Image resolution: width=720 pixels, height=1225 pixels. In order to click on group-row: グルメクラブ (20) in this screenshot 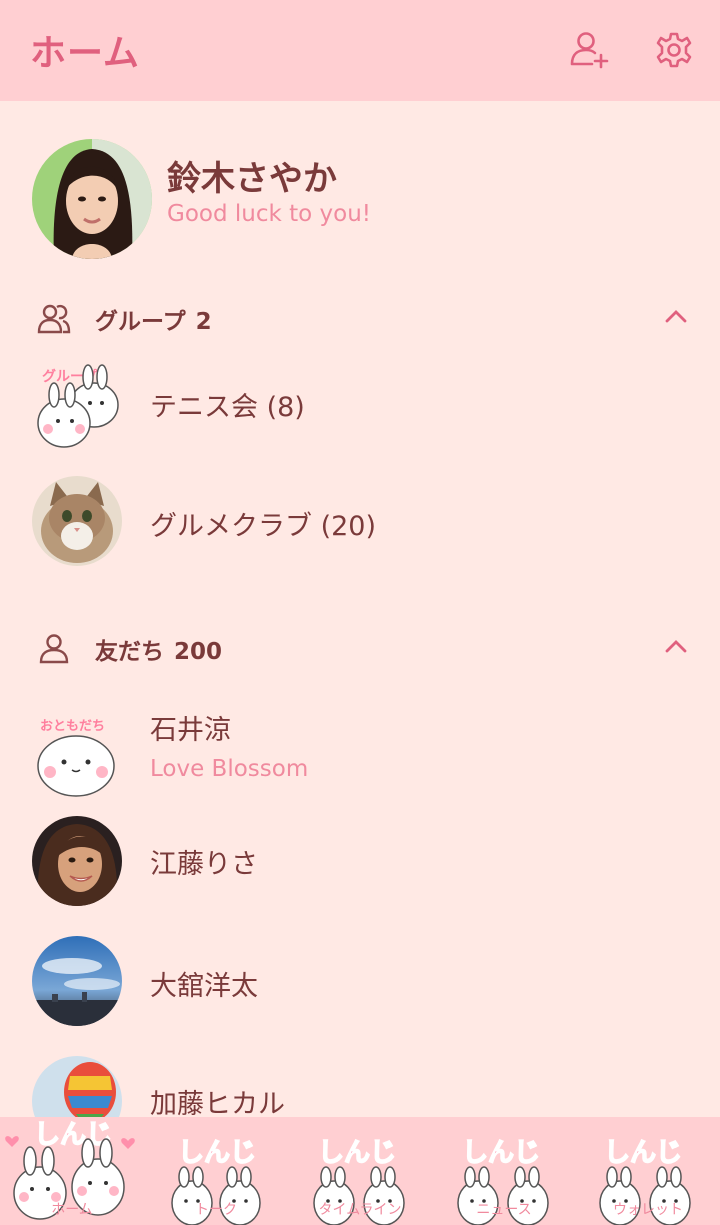, I will do `click(360, 521)`.